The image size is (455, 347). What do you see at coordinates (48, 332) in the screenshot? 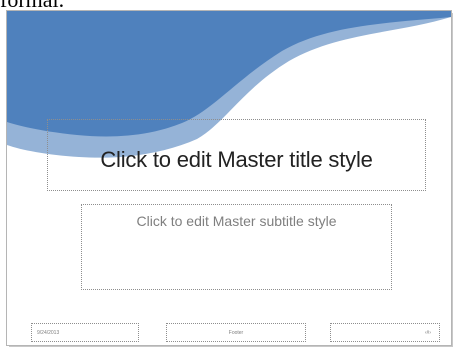
I see `date-text: 9/24/2013` at bounding box center [48, 332].